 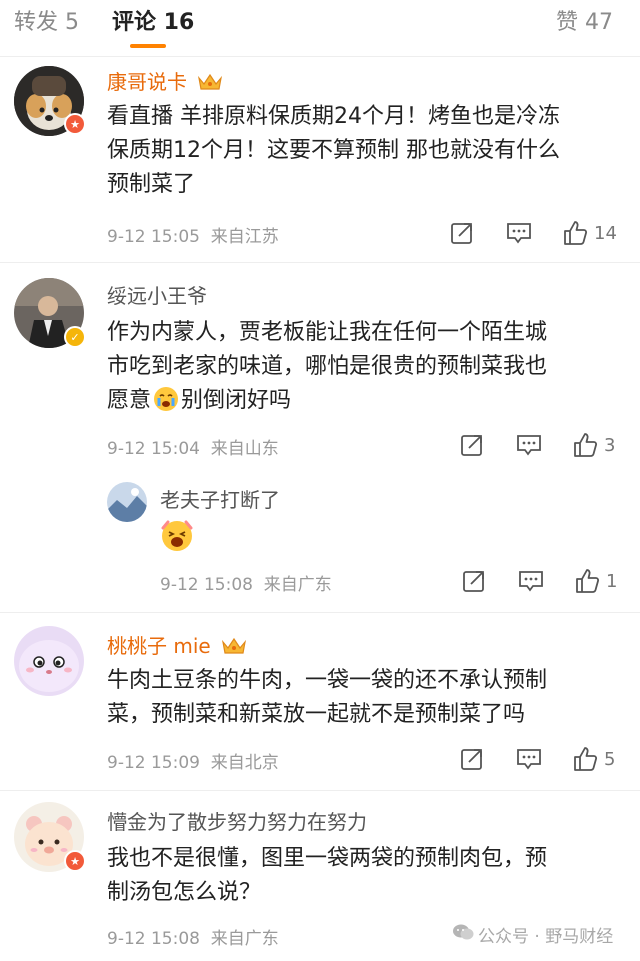 I want to click on tab-likes: 赞 47, so click(x=584, y=20).